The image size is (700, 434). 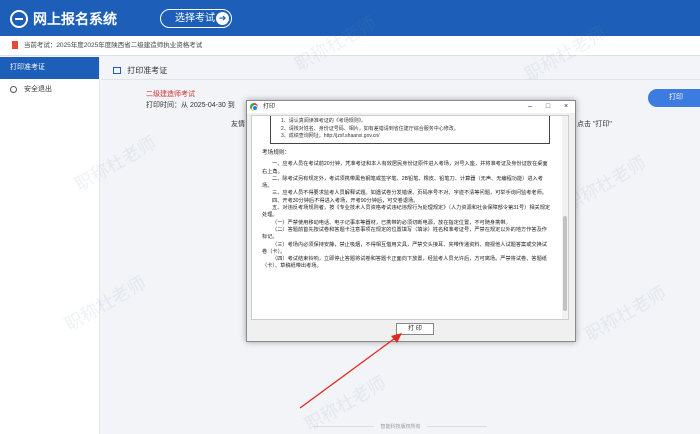 I want to click on app-title: 网上报名系统, so click(x=75, y=19).